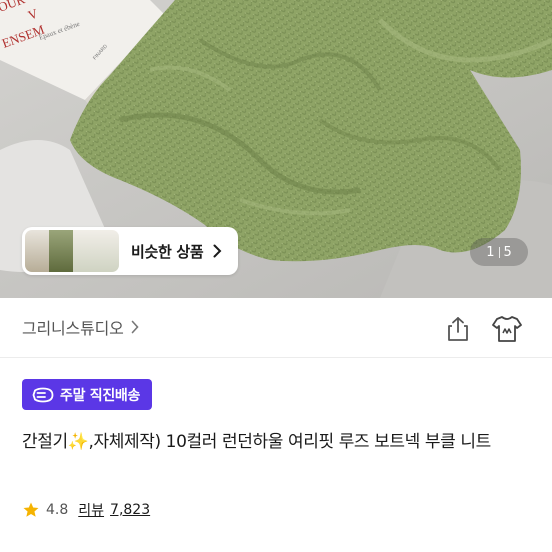 This screenshot has width=552, height=552. I want to click on share-icon, so click(458, 329).